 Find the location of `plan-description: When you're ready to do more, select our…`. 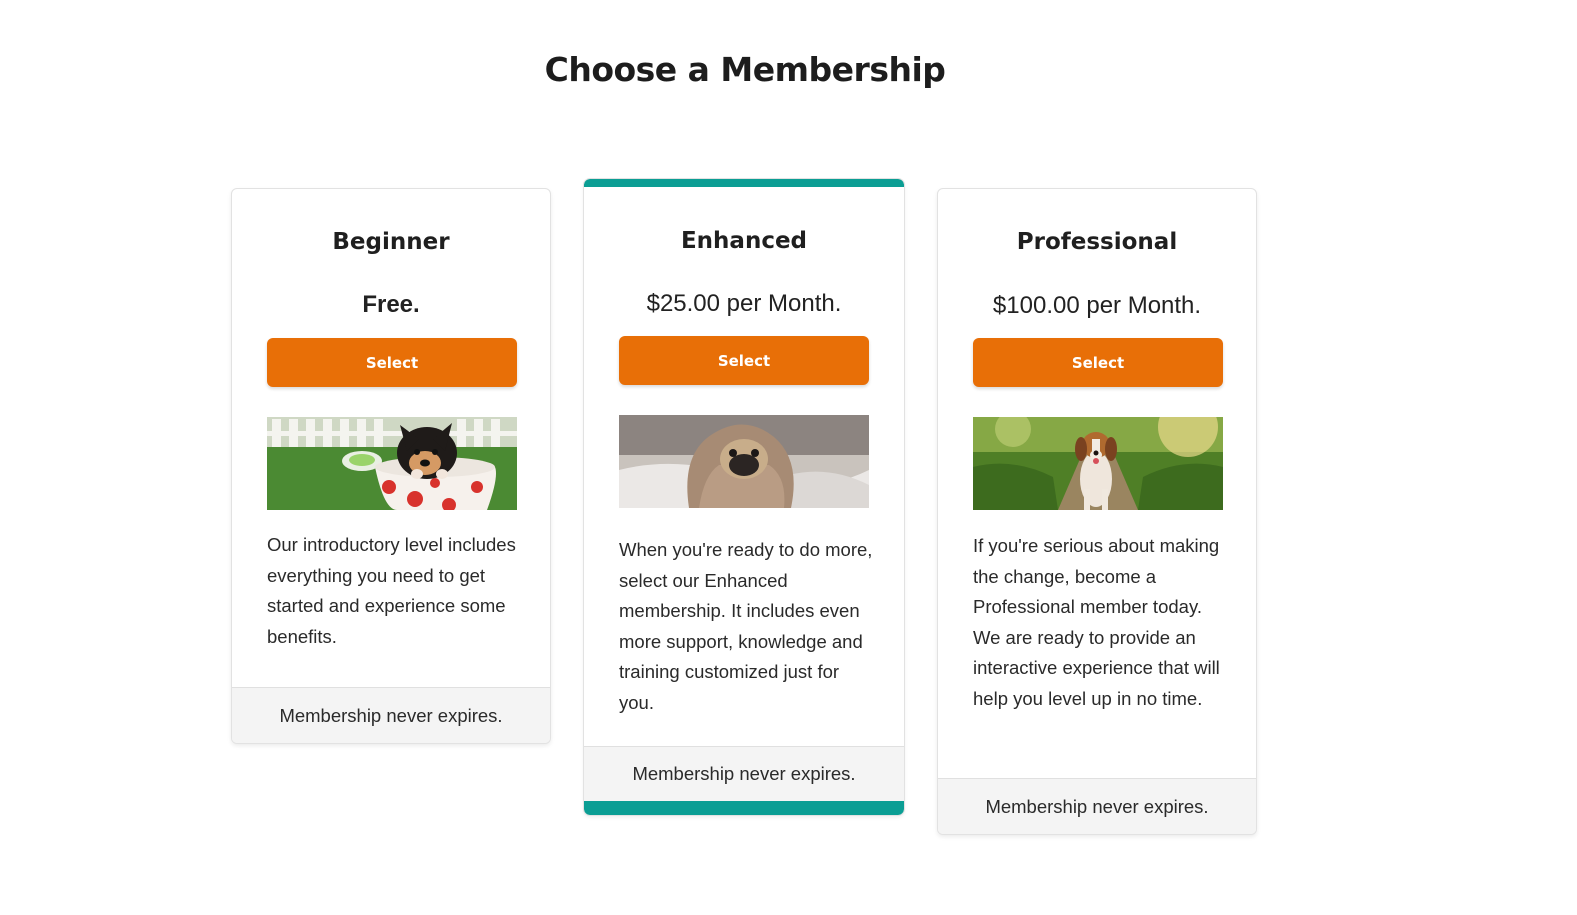

plan-description: When you're ready to do more, select our… is located at coordinates (746, 626).